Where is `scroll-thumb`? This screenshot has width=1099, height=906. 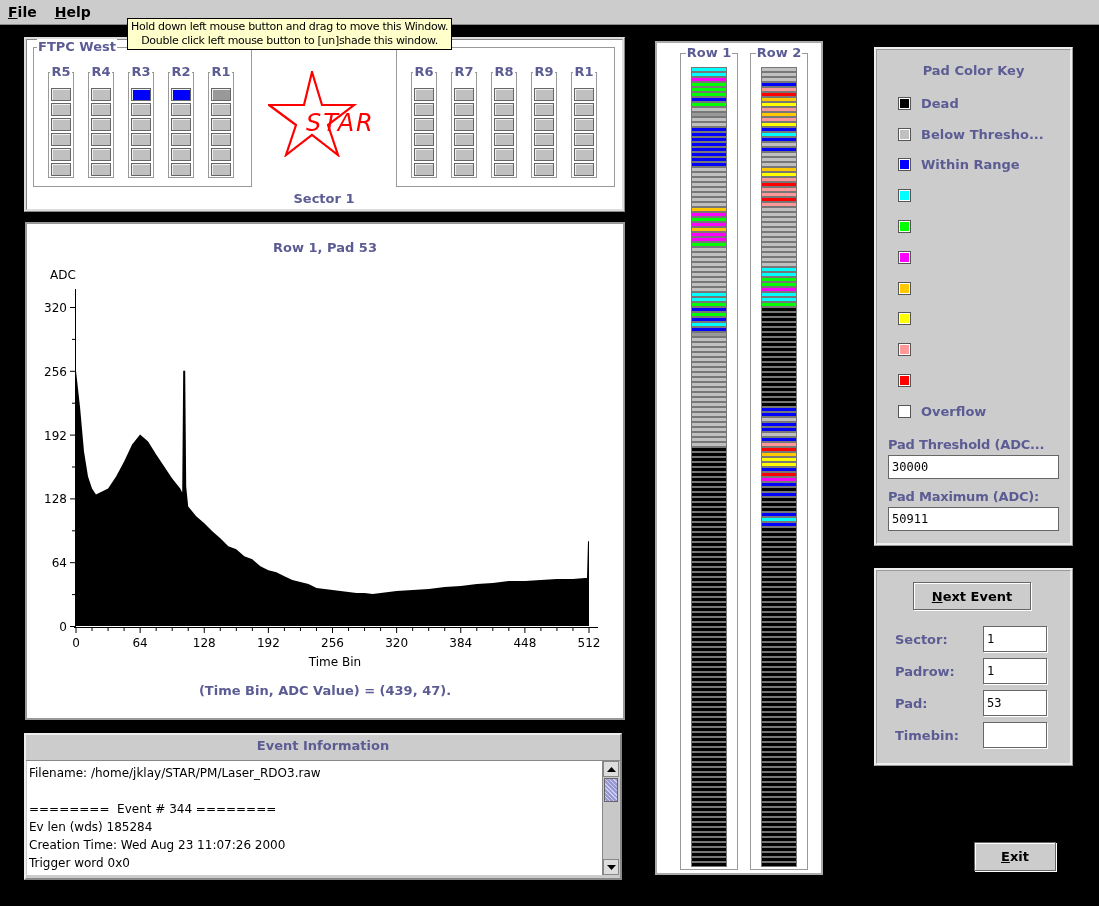 scroll-thumb is located at coordinates (611, 790).